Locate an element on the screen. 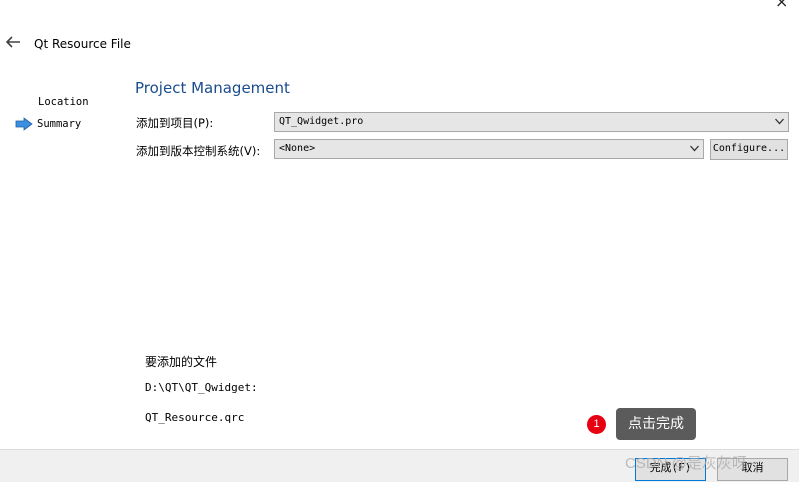 This screenshot has width=799, height=482. annotation-number-badge: 1 is located at coordinates (596, 424).